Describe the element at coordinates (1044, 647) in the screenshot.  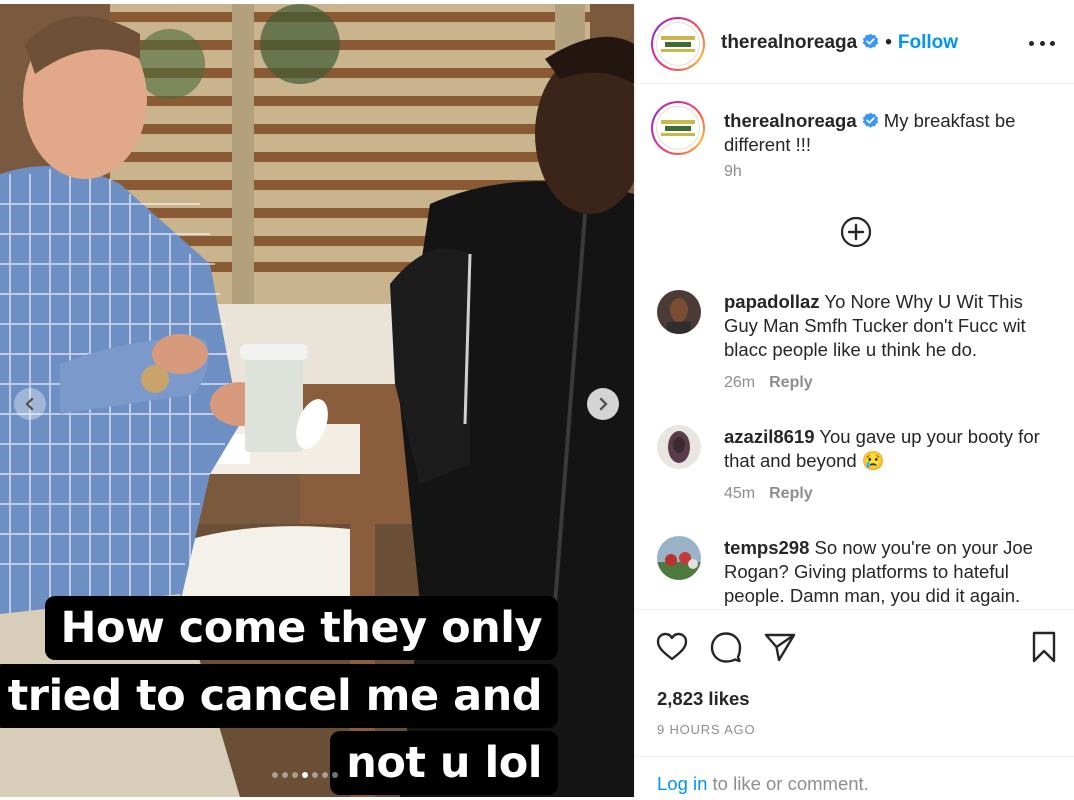
I see `bookmark-icon` at that location.